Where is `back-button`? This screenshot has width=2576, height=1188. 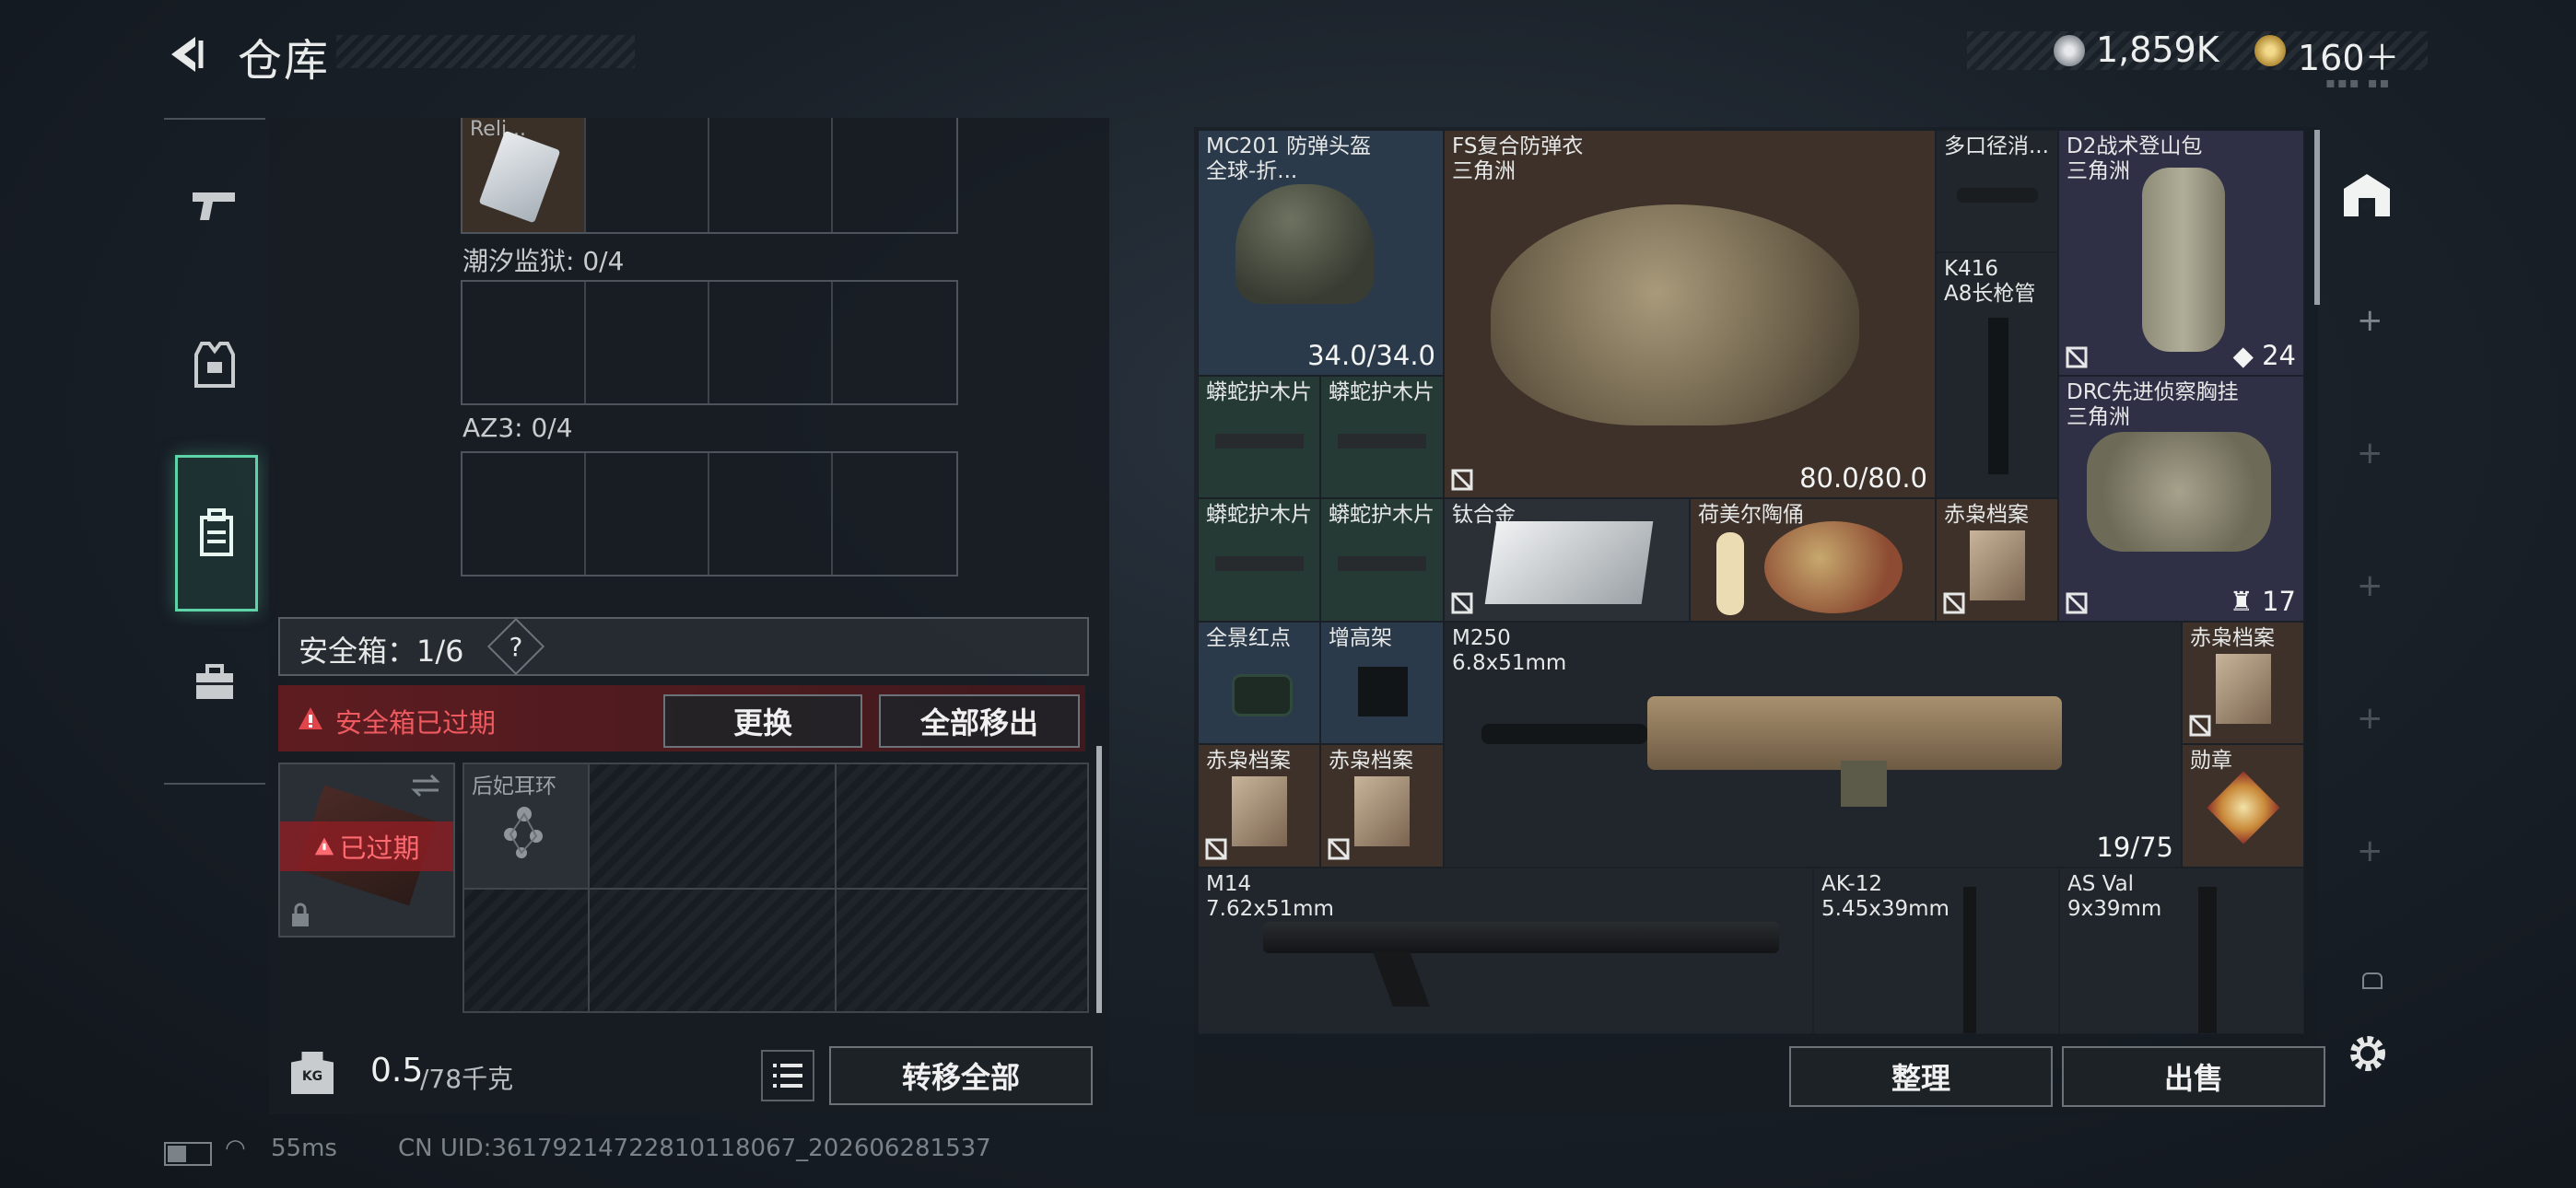 back-button is located at coordinates (187, 54).